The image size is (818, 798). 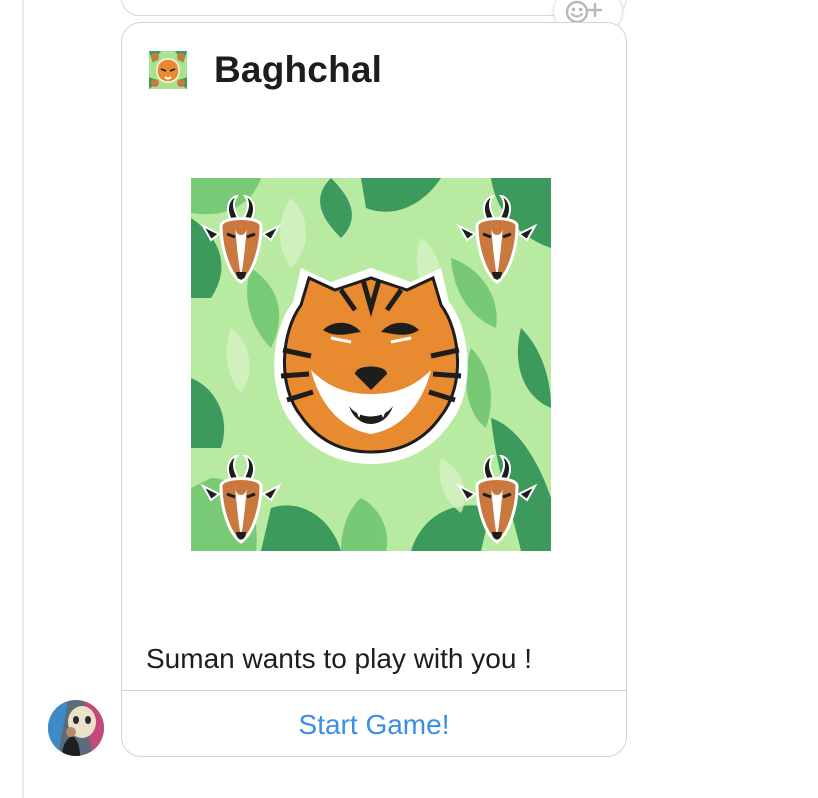 What do you see at coordinates (374, 8) in the screenshot?
I see `previous-message-bubble` at bounding box center [374, 8].